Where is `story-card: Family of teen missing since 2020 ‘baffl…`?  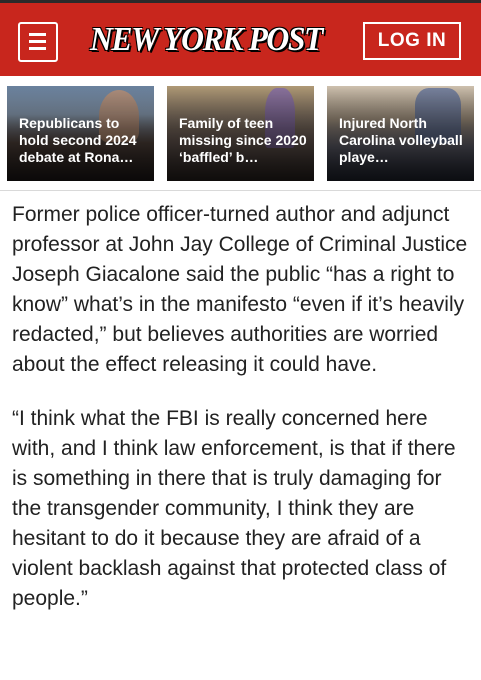 story-card: Family of teen missing since 2020 ‘baffl… is located at coordinates (240, 133).